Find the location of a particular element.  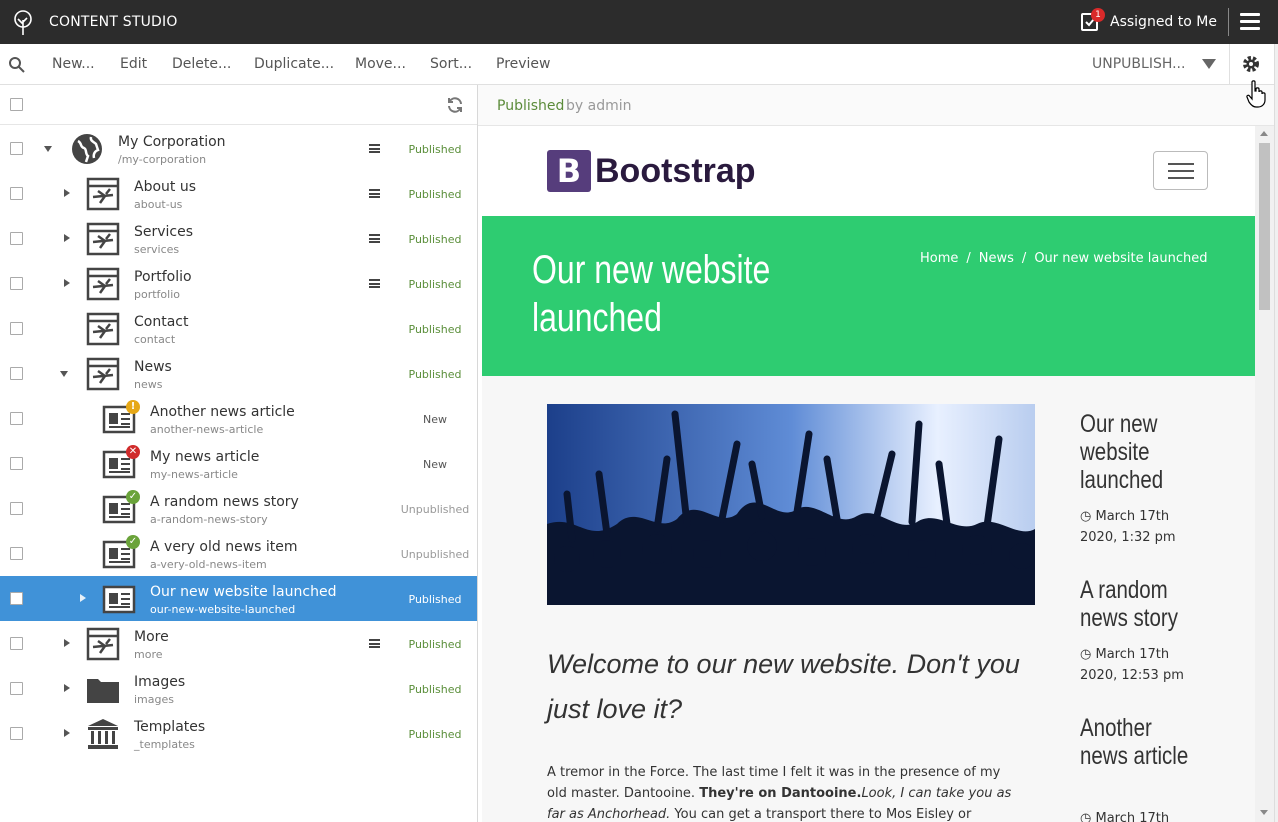

gear-icon is located at coordinates (1251, 64).